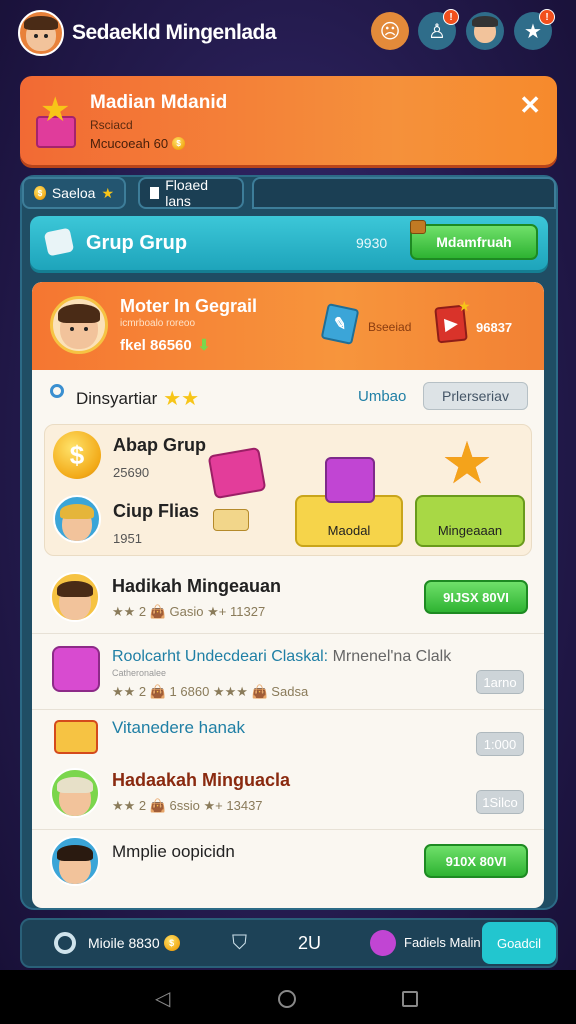  Describe the element at coordinates (289, 243) in the screenshot. I see `group-bar: Grup Grup 9930 Mdamfruah` at that location.